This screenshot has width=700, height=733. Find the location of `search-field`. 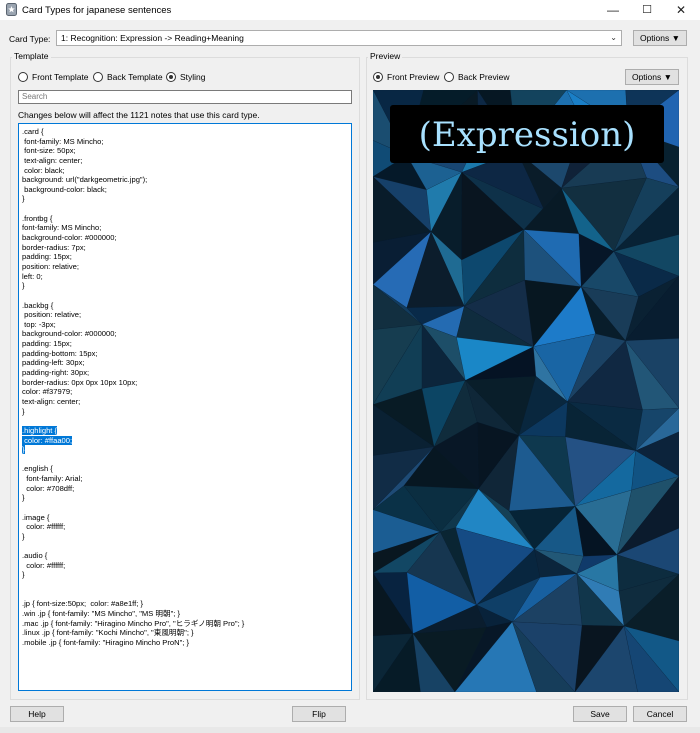

search-field is located at coordinates (185, 97).